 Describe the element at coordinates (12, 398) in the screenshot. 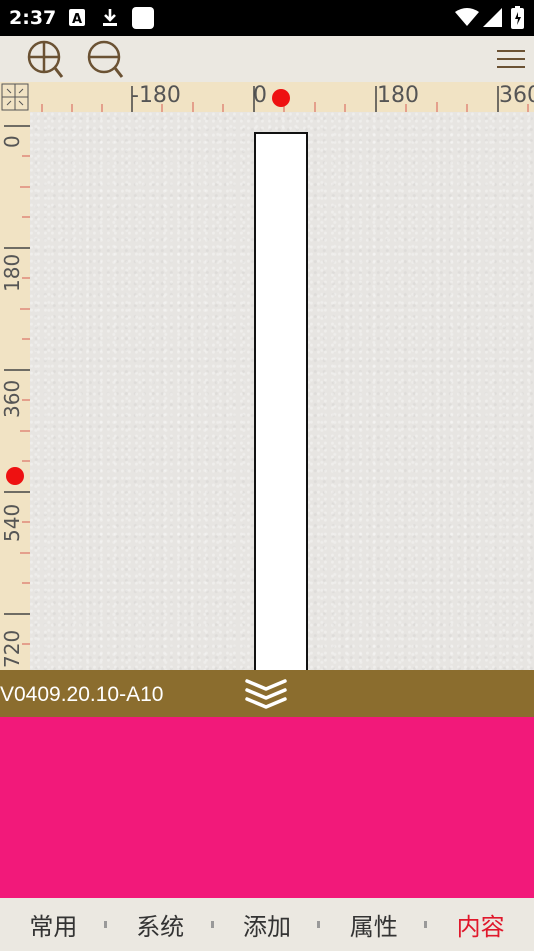

I see `ruler-v-label: 360` at that location.